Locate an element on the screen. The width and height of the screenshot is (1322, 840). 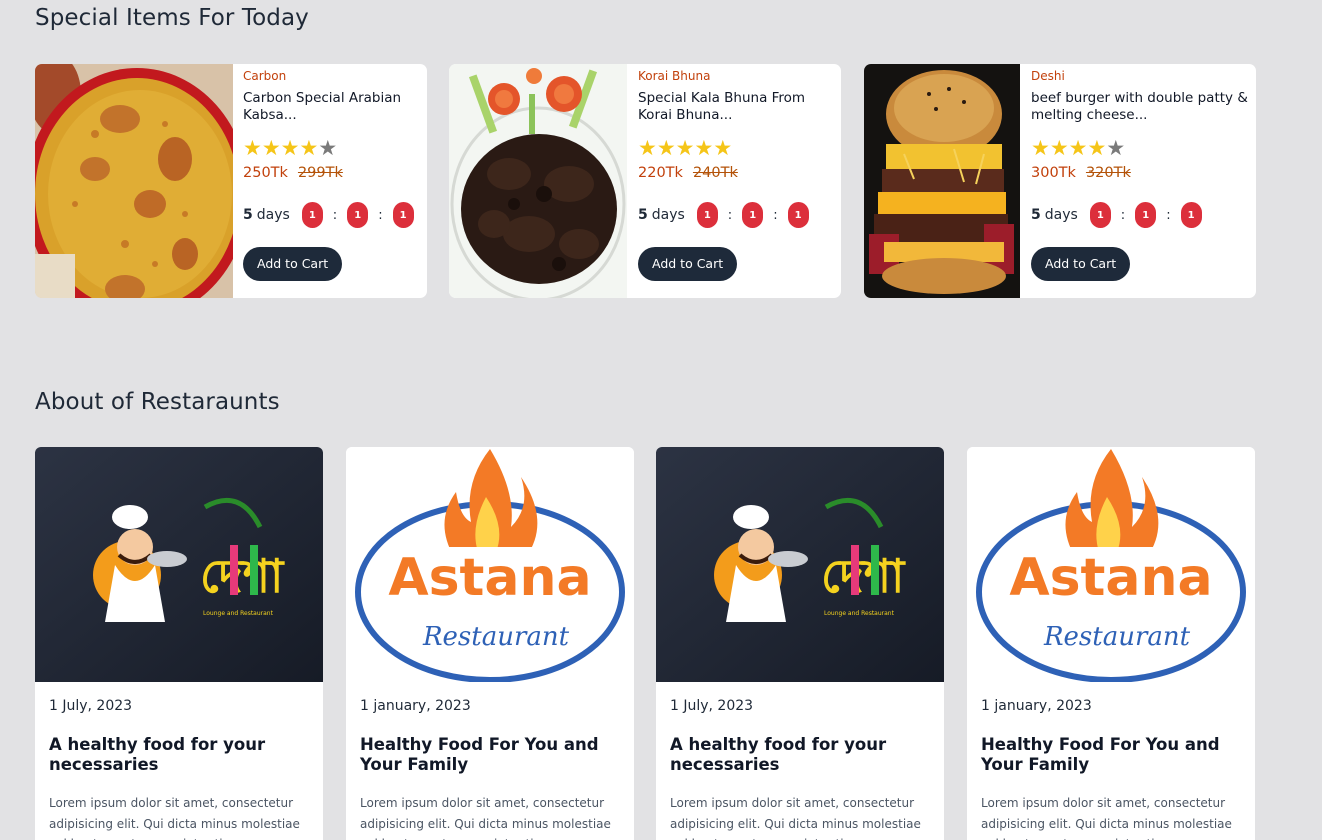
svg-text: Lounge and Restaurant is located at coordinates (859, 613).